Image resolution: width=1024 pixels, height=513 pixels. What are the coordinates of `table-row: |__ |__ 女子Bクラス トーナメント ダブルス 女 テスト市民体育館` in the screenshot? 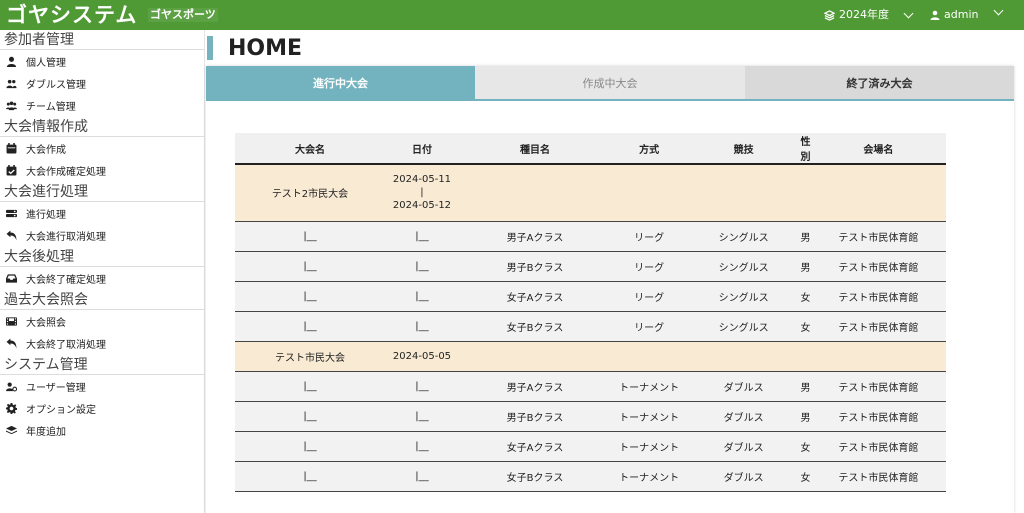 It's located at (590, 476).